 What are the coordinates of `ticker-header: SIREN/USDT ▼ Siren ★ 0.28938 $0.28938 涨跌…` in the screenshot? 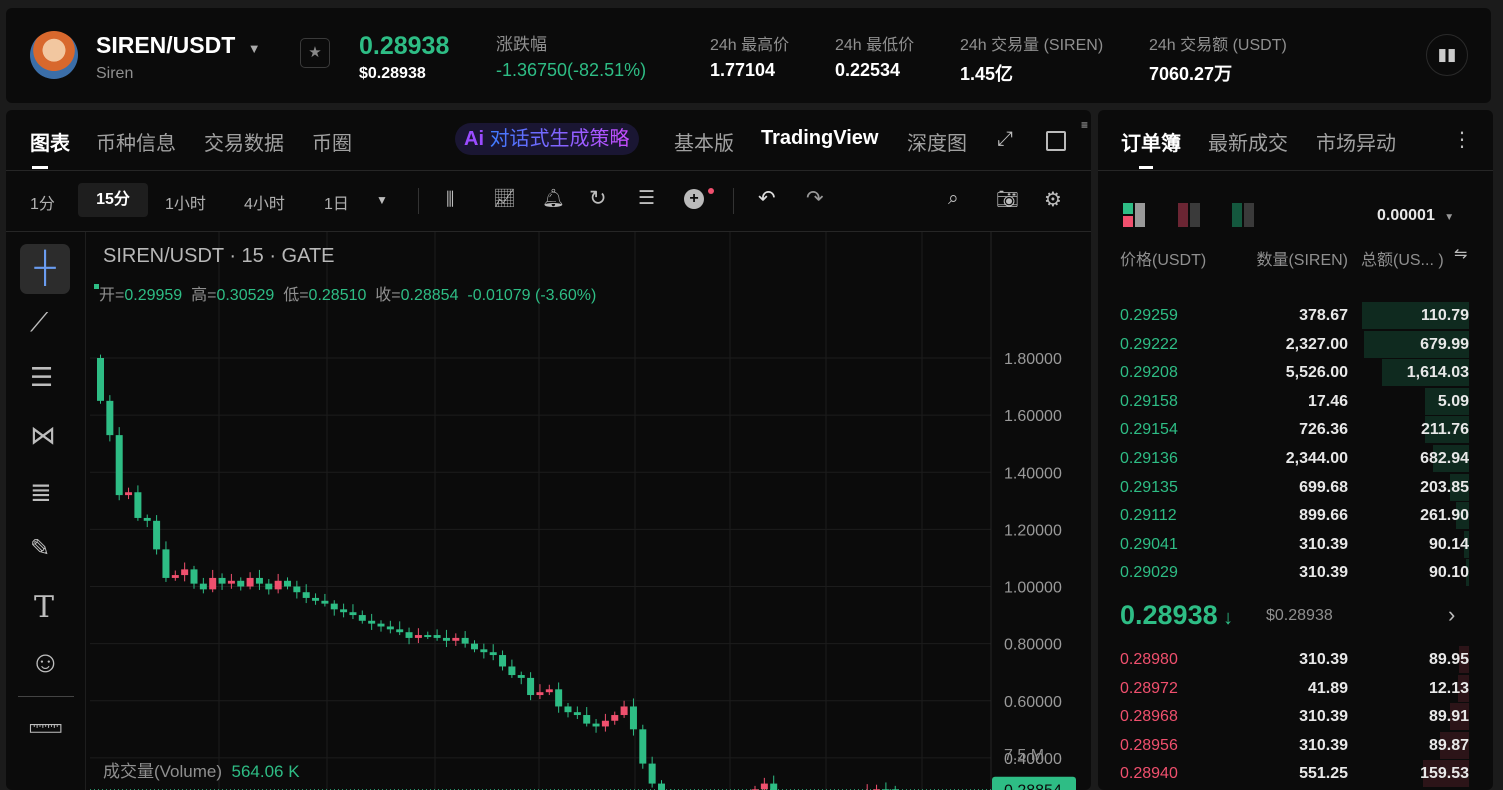 It's located at (748, 55).